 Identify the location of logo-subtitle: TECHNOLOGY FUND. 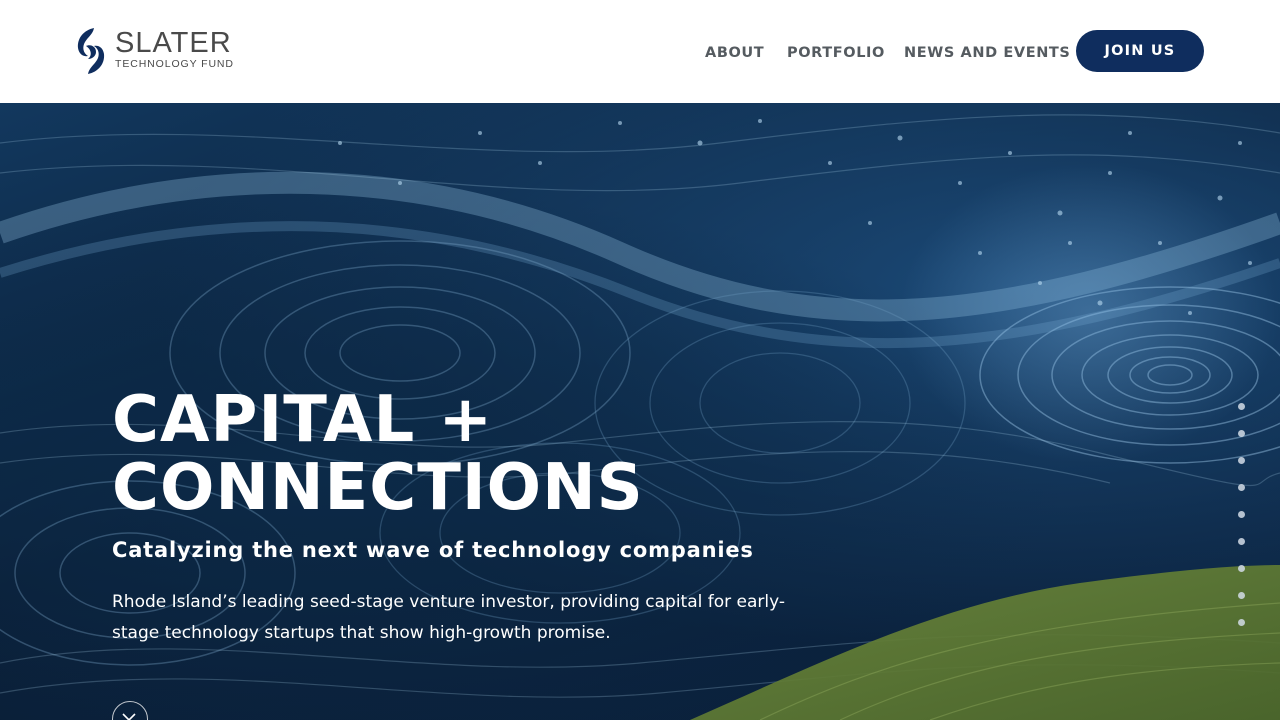
(174, 64).